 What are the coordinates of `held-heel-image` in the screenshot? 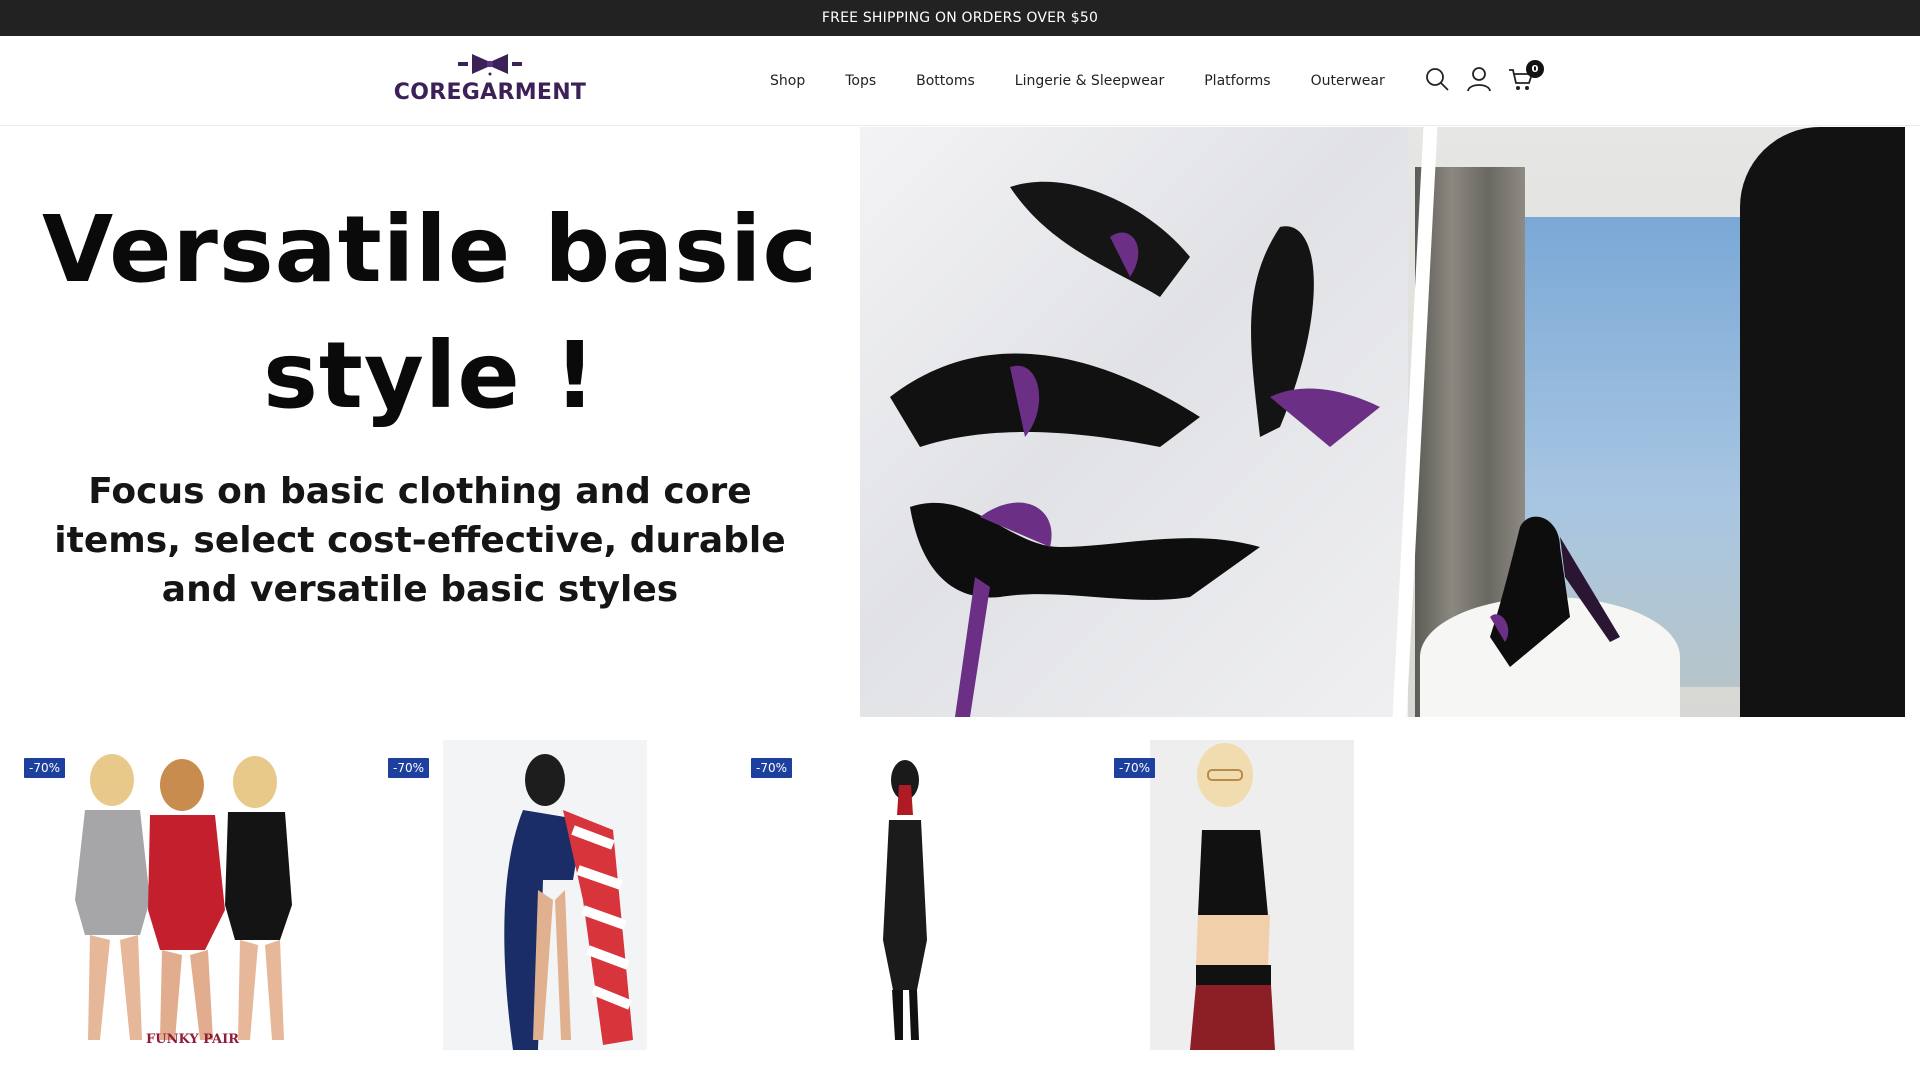 It's located at (1555, 591).